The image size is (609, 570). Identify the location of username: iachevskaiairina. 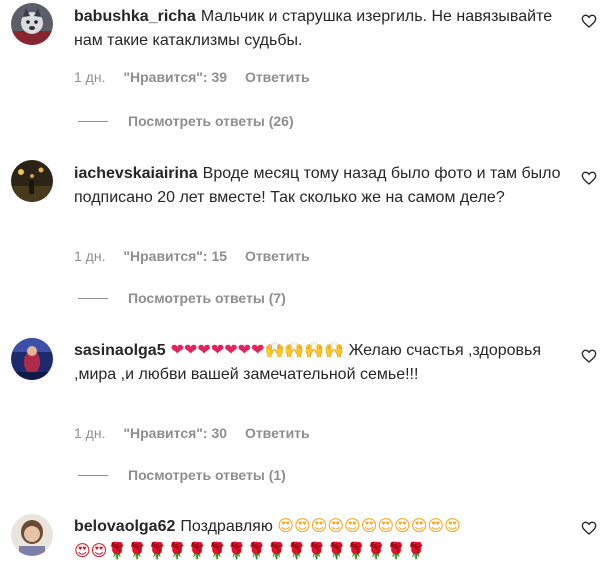
(136, 173).